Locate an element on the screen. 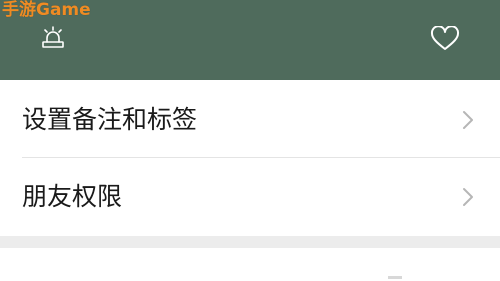 The width and height of the screenshot is (500, 281). alarm-light-icon is located at coordinates (53, 37).